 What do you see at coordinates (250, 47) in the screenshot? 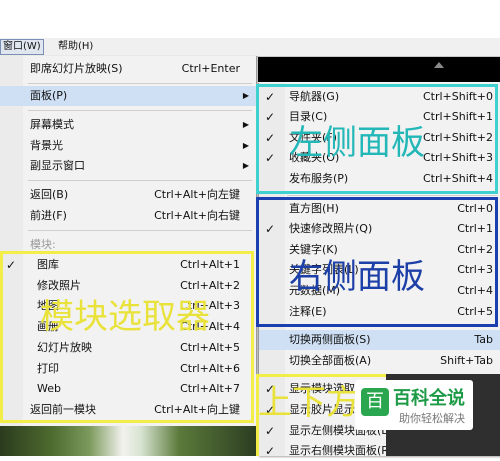
I see `menu-bar: 窗口(W) 帮助(H)` at bounding box center [250, 47].